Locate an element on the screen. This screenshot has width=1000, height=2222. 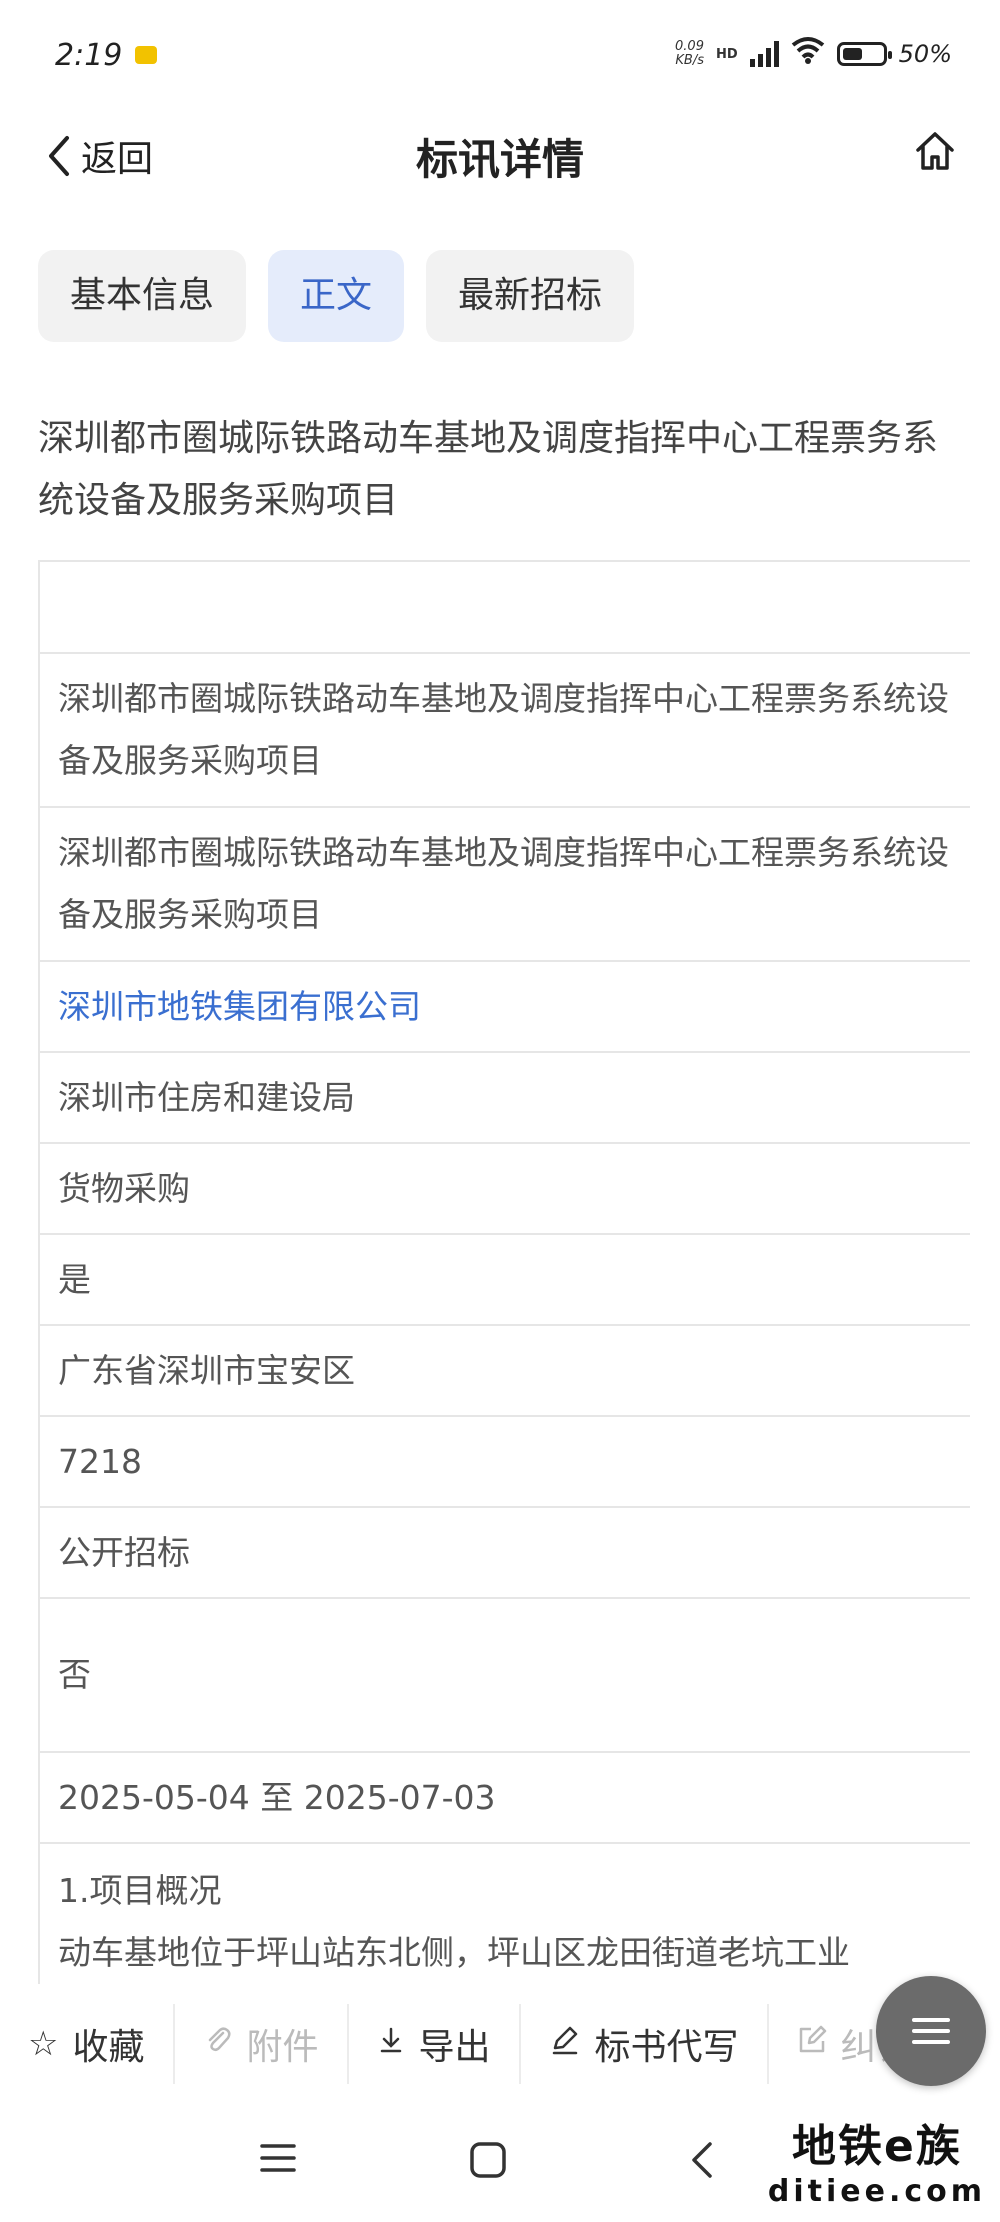
content-tabs: 基本信息 正文 最新招标 is located at coordinates (336, 296).